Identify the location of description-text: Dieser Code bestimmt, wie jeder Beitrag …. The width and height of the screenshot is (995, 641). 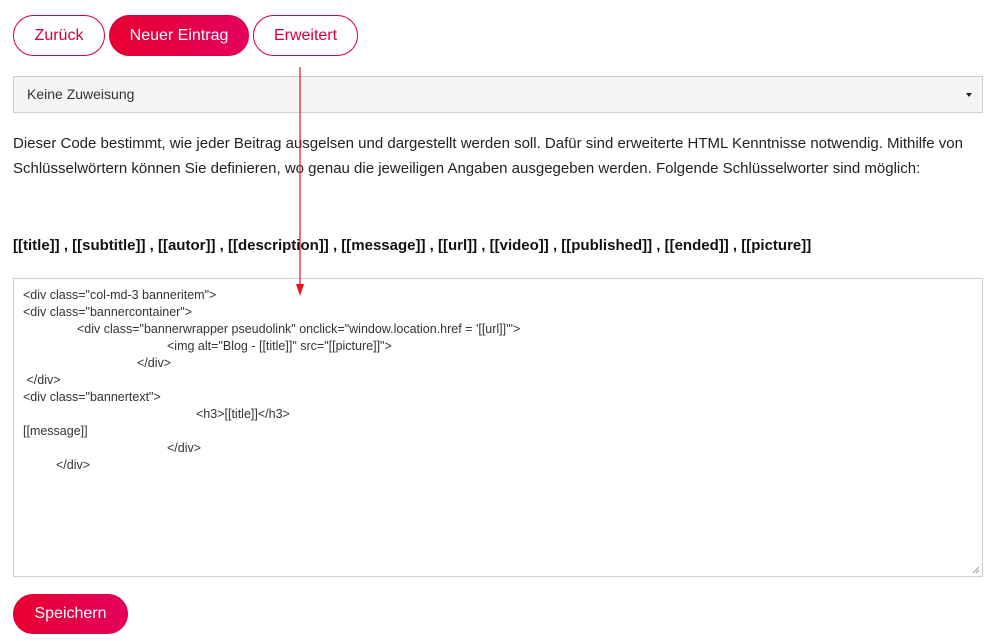
(488, 156).